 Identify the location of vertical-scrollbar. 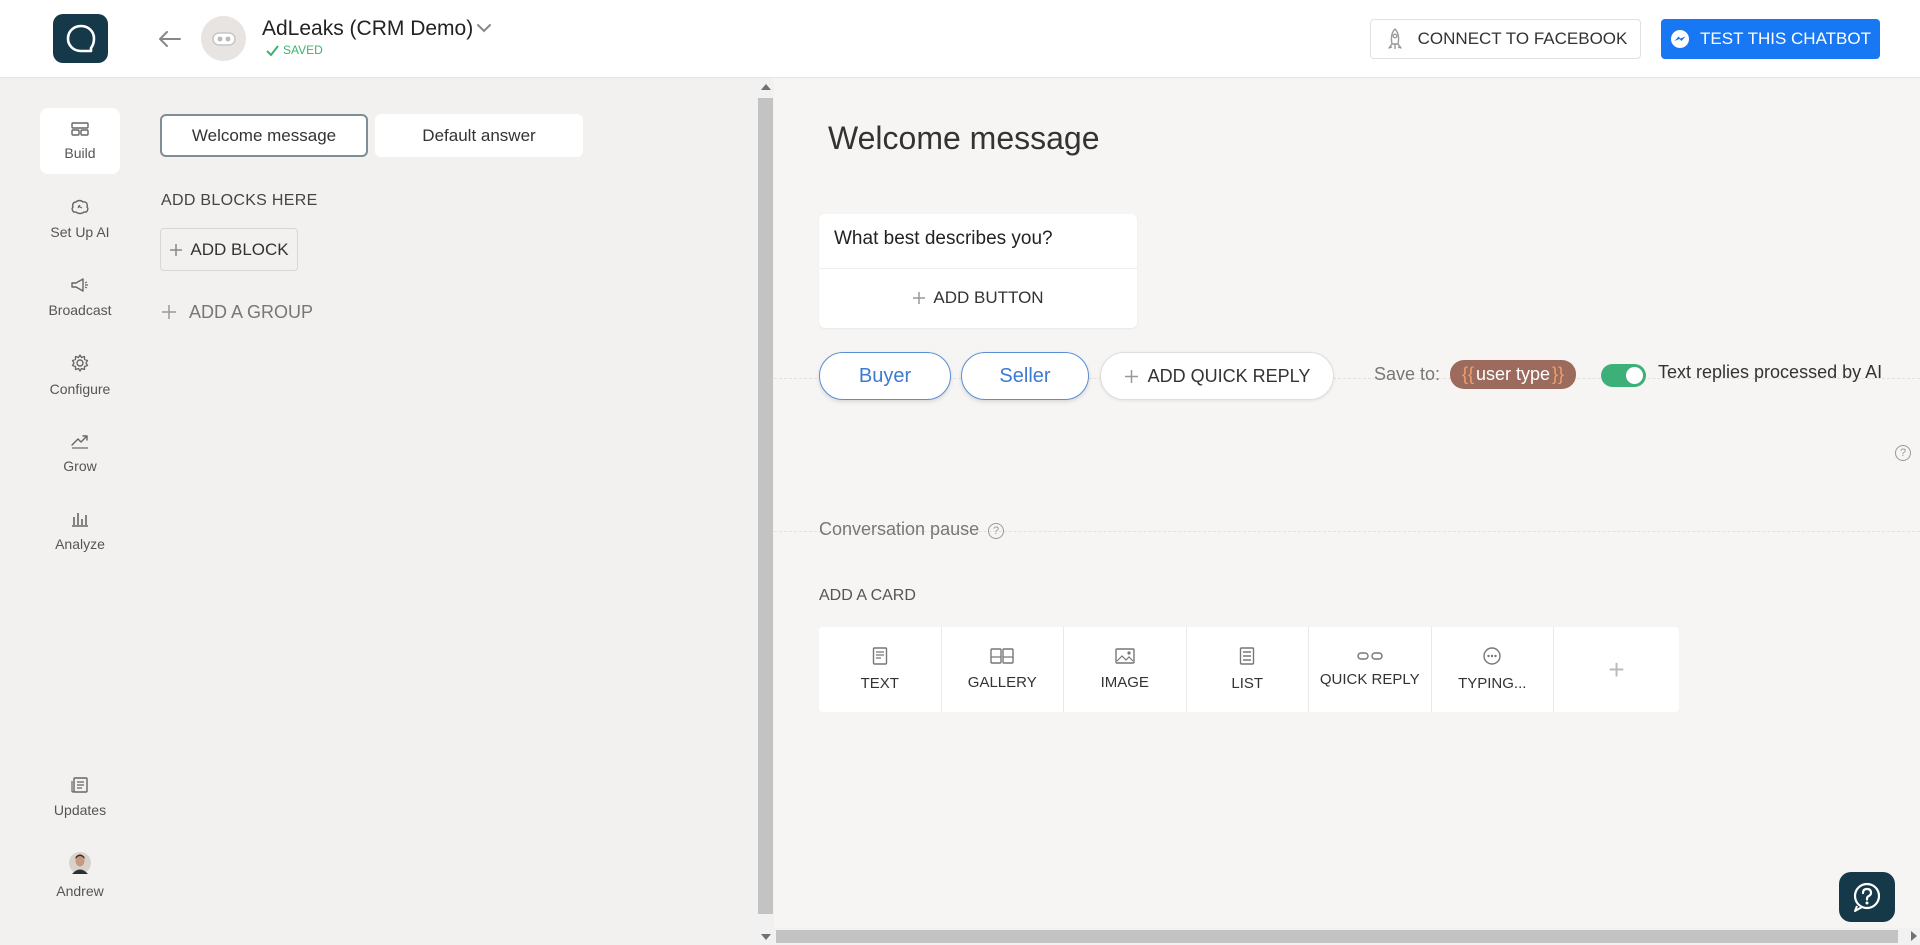
(765, 511).